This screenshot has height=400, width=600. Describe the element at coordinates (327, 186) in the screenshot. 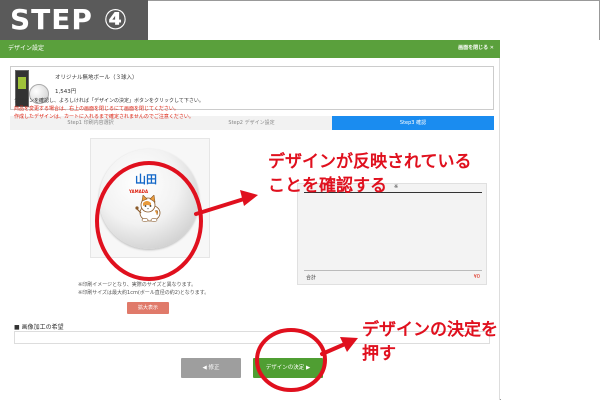

I see `callout-line: ことを確認する` at that location.